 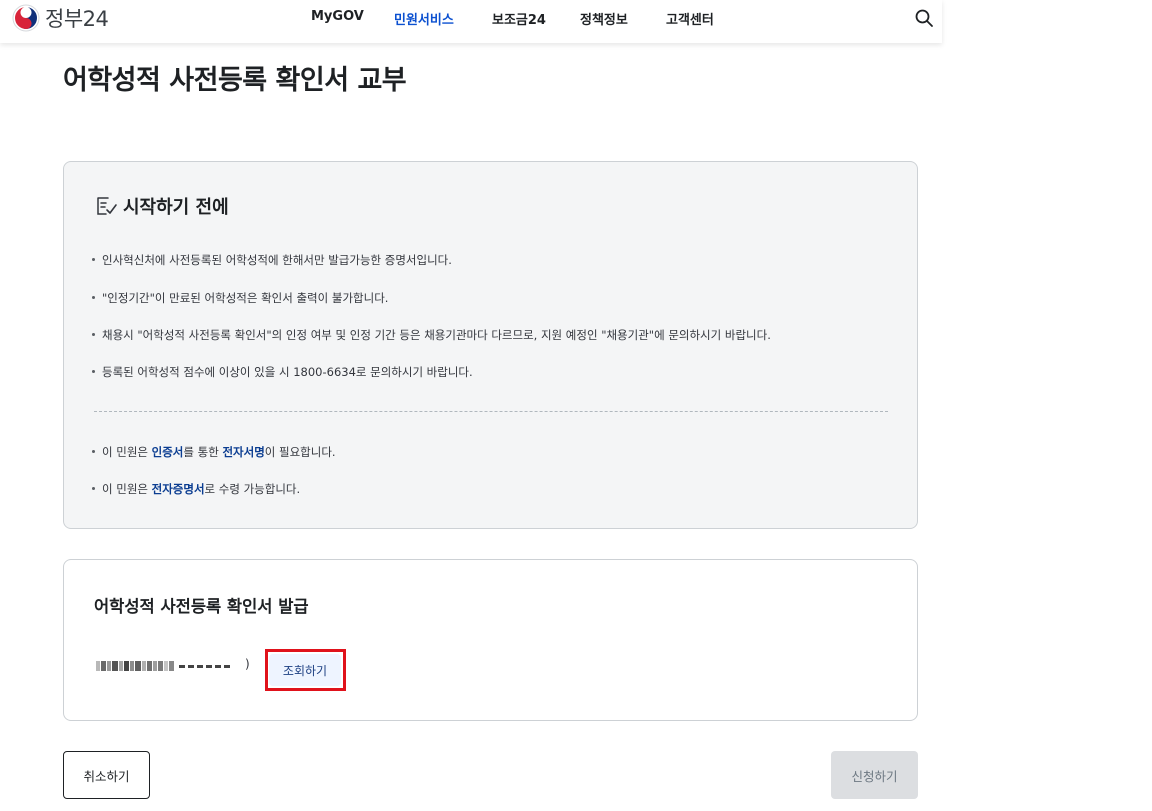 I want to click on main-nav: MyGOV 민원서비스 보조금24 정책정보 고객센터, so click(x=471, y=18).